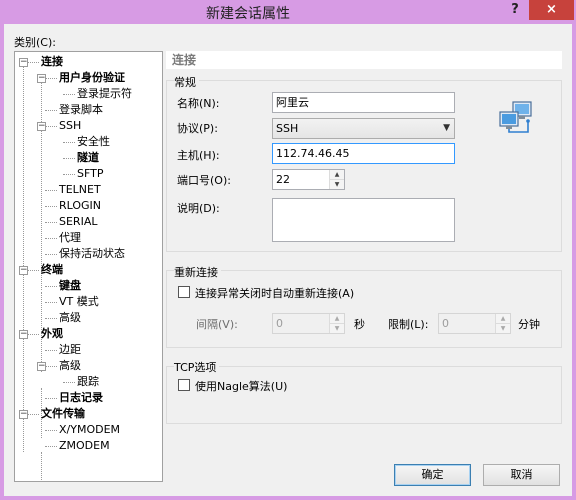  Describe the element at coordinates (445, 323) in the screenshot. I see `limit-value: 0` at that location.